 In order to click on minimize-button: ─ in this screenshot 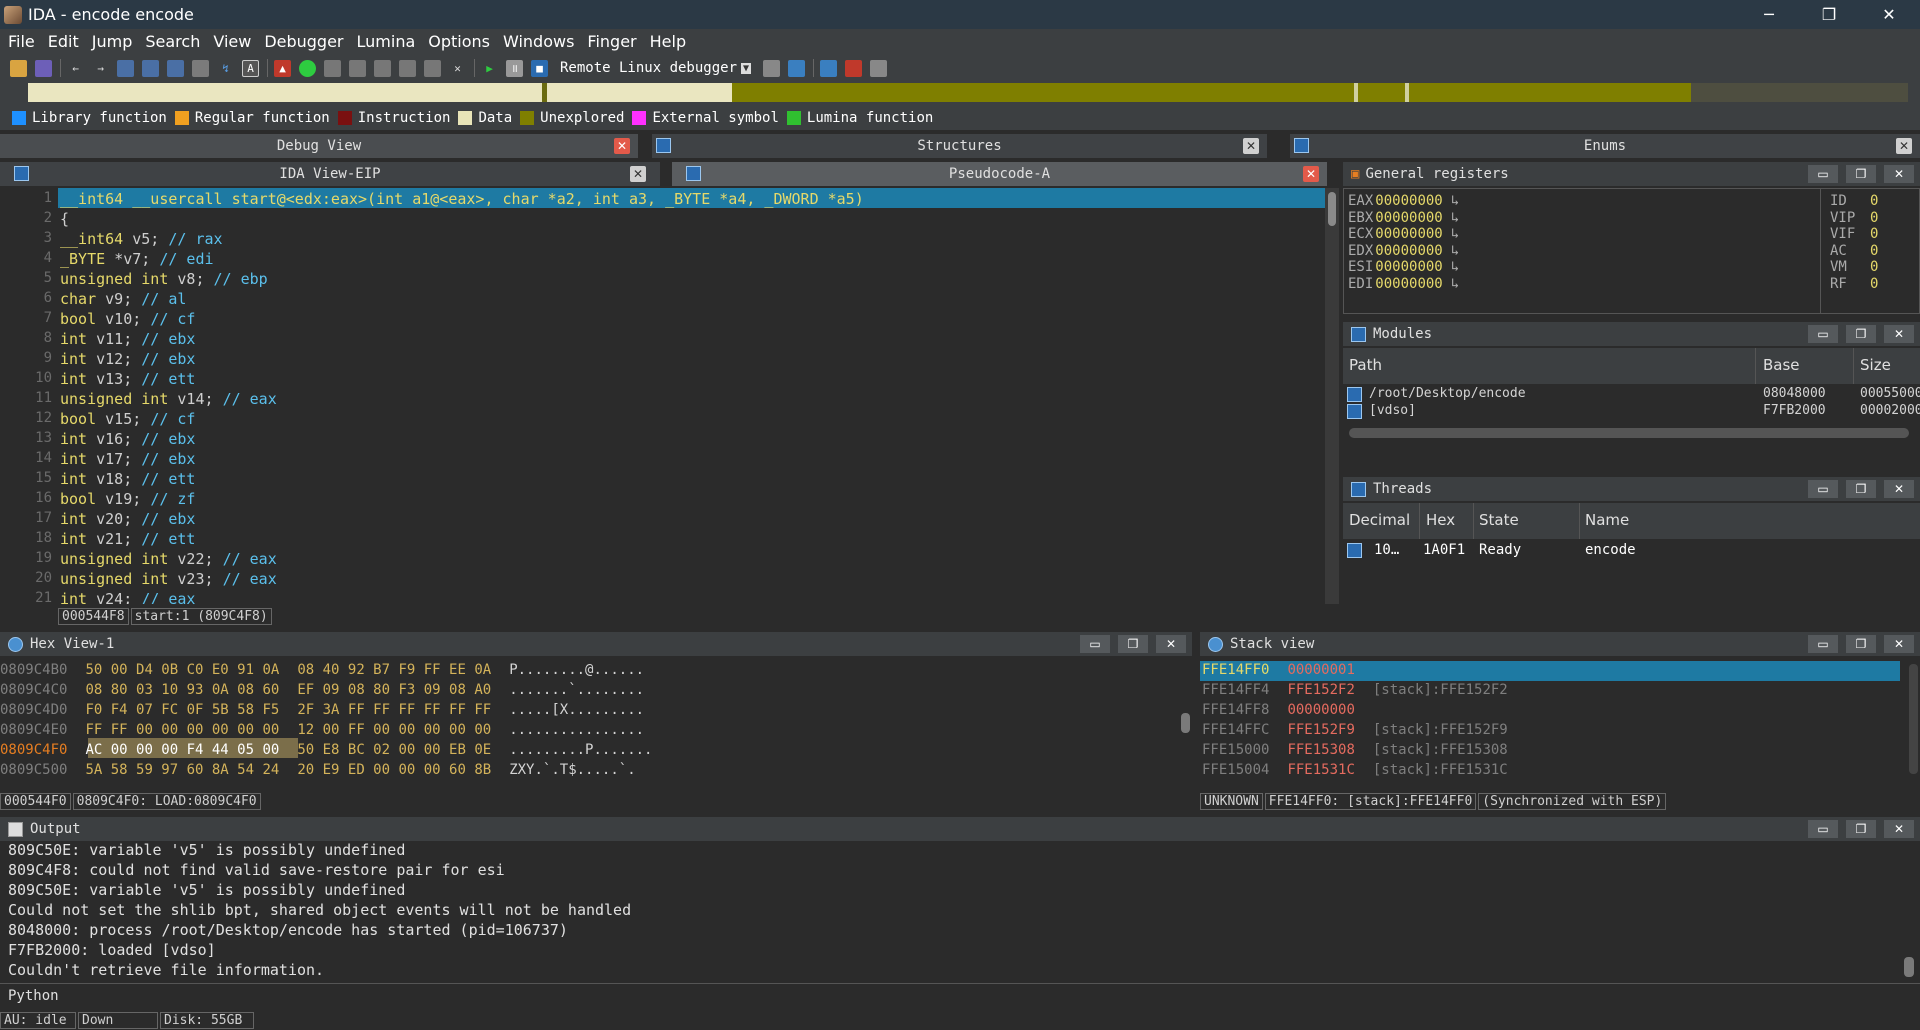, I will do `click(1769, 14)`.